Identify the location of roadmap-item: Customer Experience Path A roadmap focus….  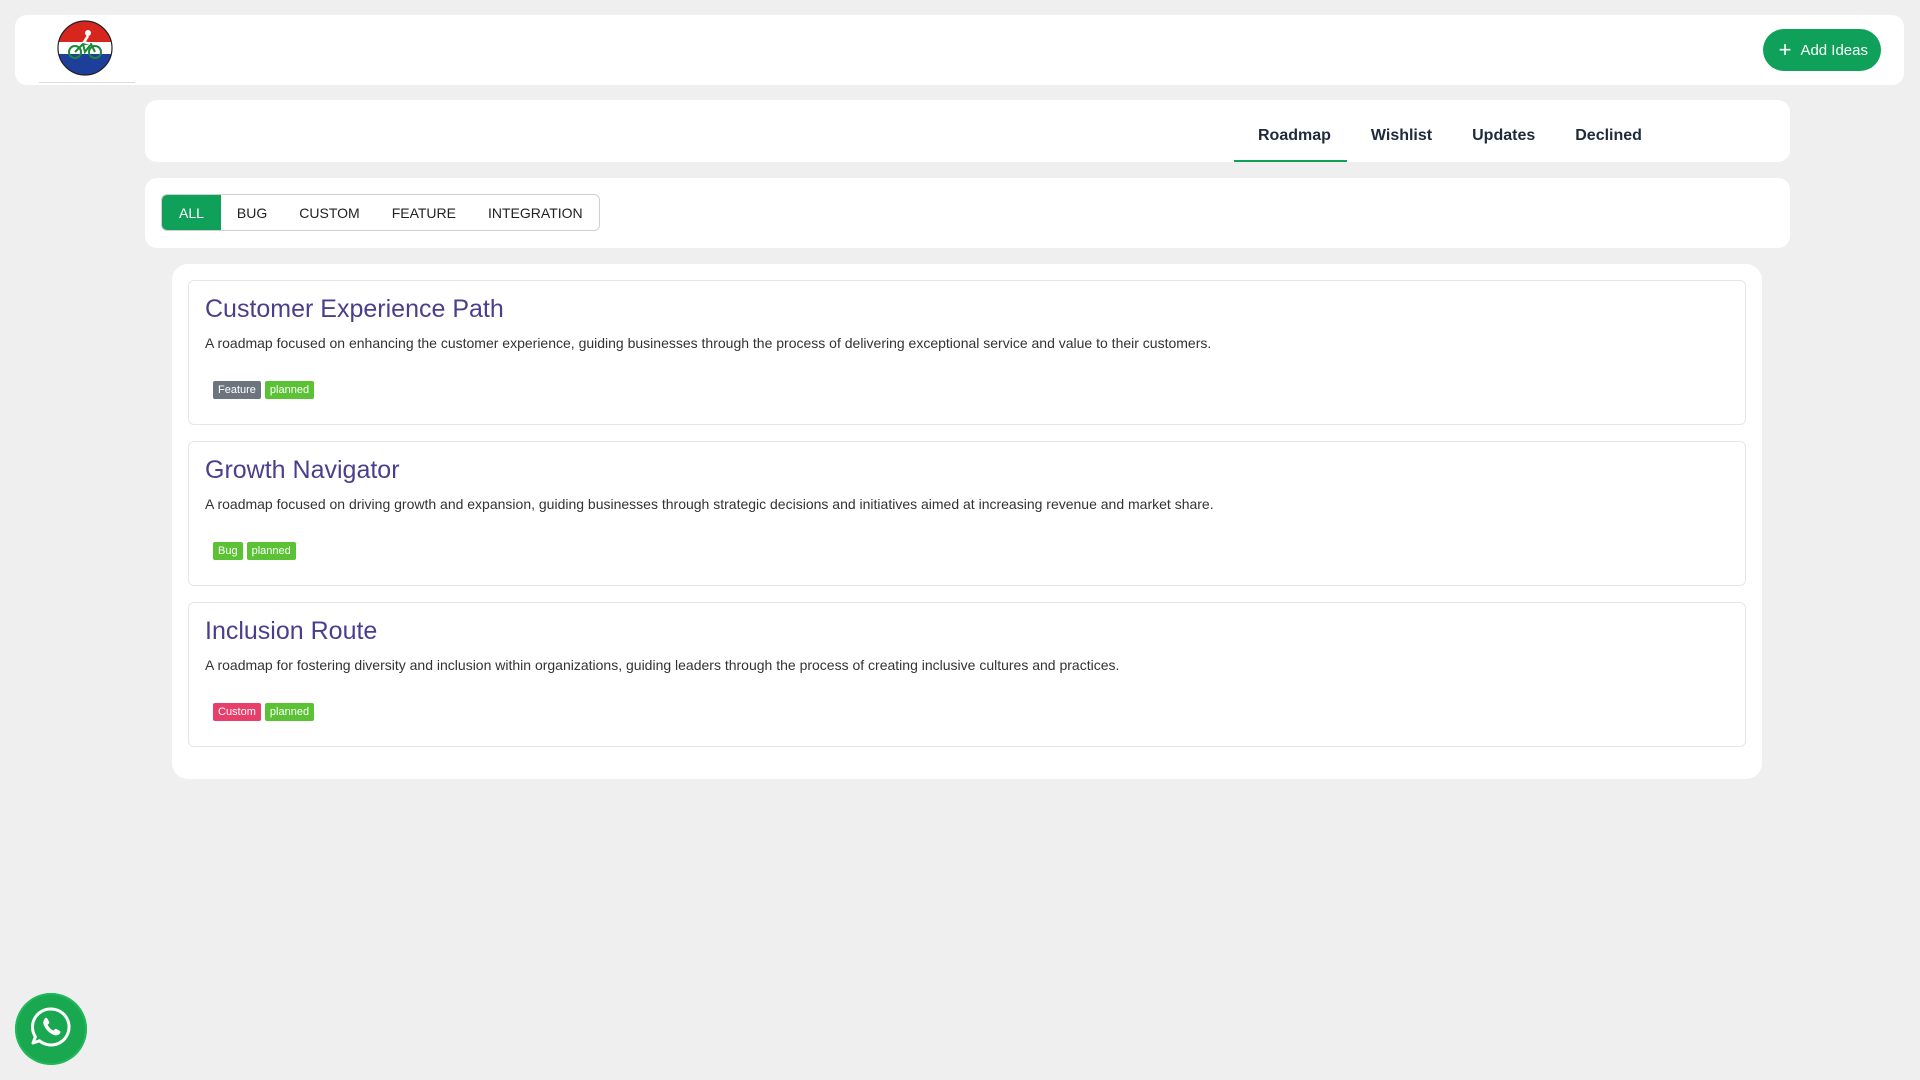
(967, 352).